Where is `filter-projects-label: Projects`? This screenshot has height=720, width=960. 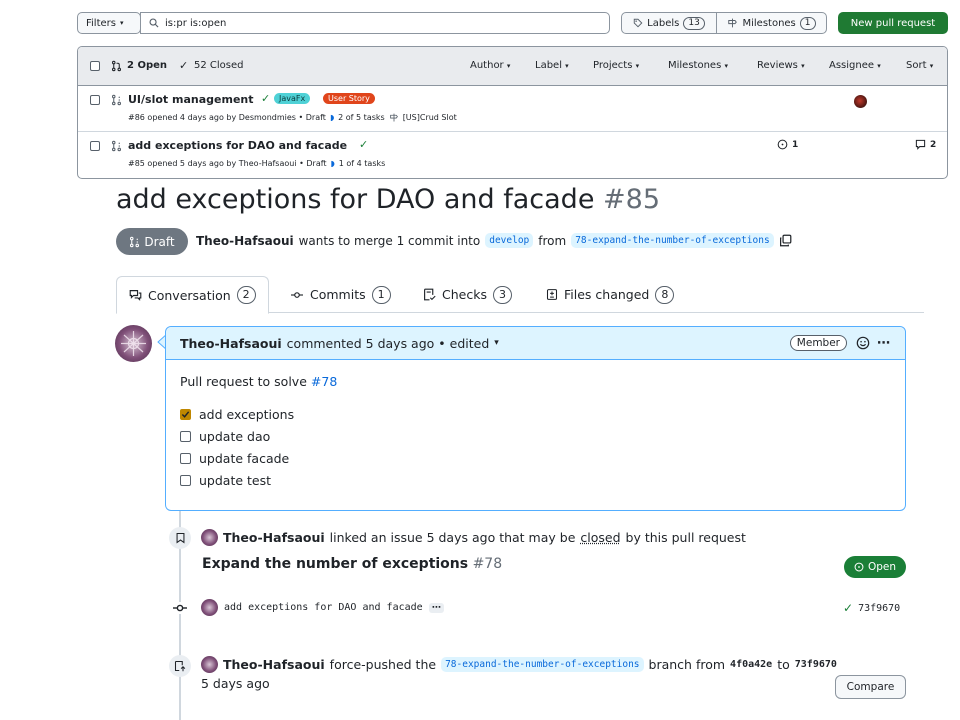 filter-projects-label: Projects is located at coordinates (613, 65).